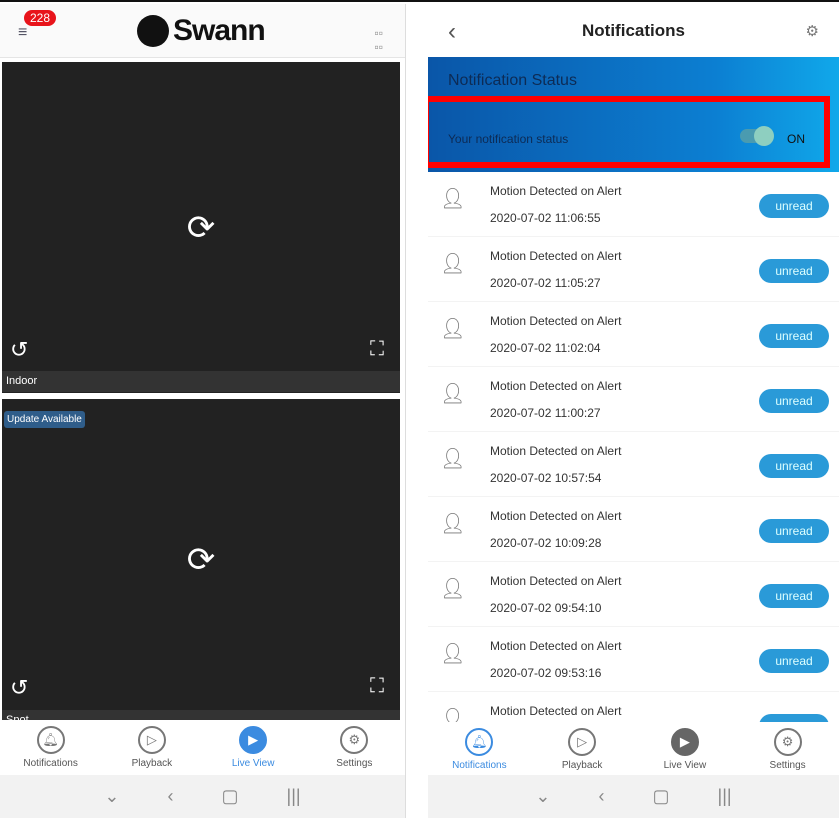  Describe the element at coordinates (545, 348) in the screenshot. I see `notification-time: 2020-07-02 11:02:04` at that location.